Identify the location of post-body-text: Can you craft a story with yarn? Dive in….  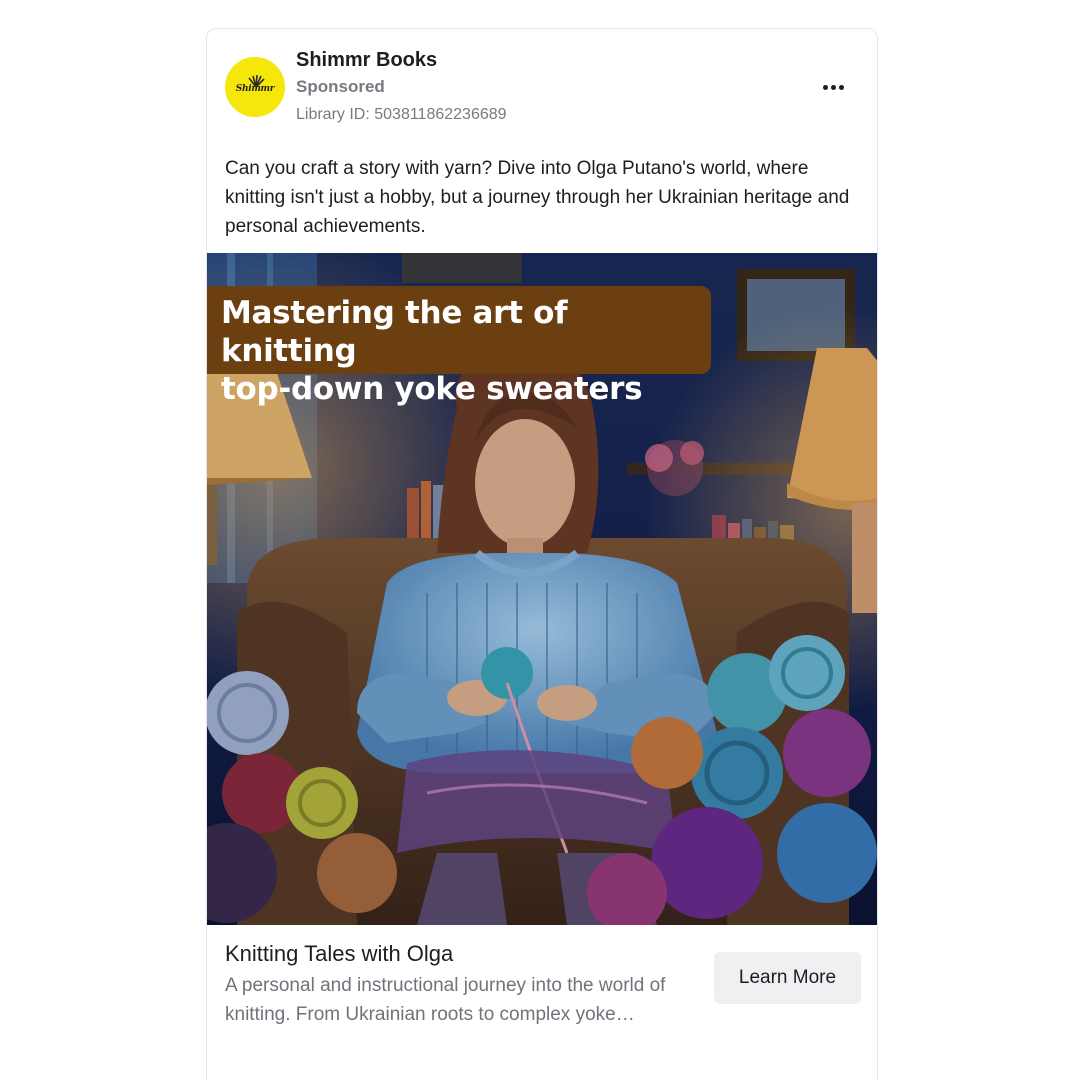
(537, 197).